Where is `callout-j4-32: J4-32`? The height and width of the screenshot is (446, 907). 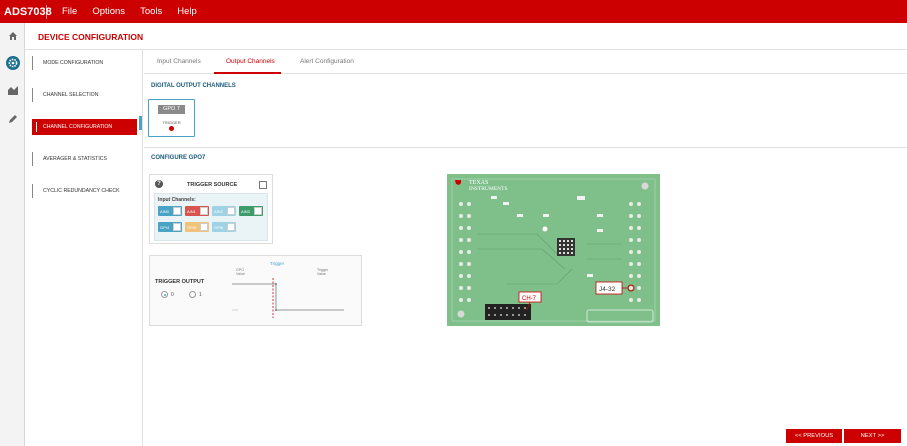
callout-j4-32: J4-32 is located at coordinates (607, 289).